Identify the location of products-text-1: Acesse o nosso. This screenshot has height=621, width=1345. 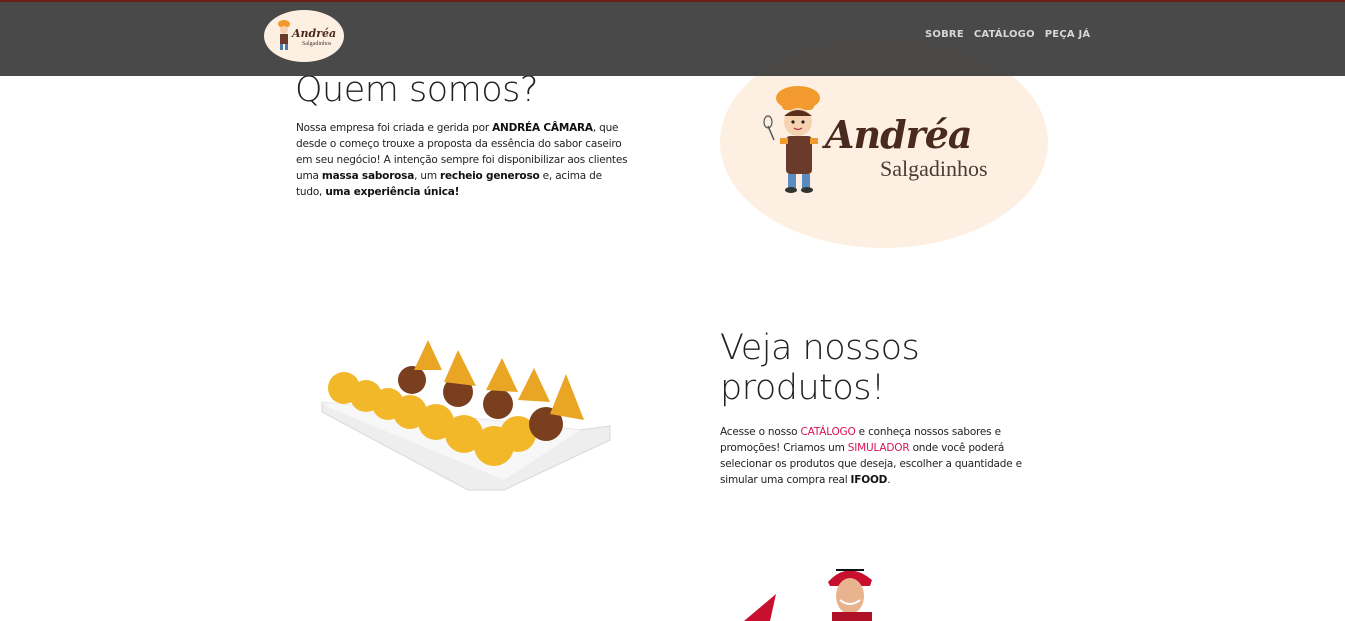
(760, 432).